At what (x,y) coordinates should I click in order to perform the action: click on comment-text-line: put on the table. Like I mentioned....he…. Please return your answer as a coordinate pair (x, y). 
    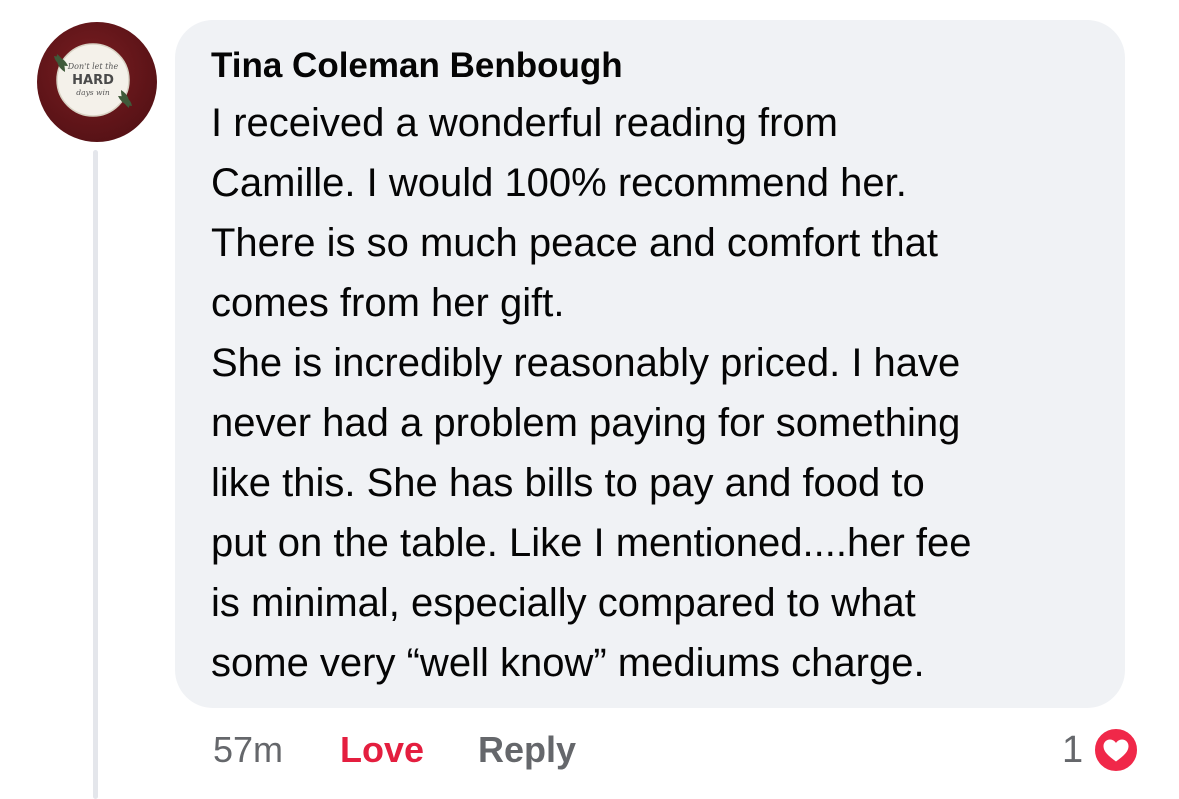
    Looking at the image, I should click on (591, 543).